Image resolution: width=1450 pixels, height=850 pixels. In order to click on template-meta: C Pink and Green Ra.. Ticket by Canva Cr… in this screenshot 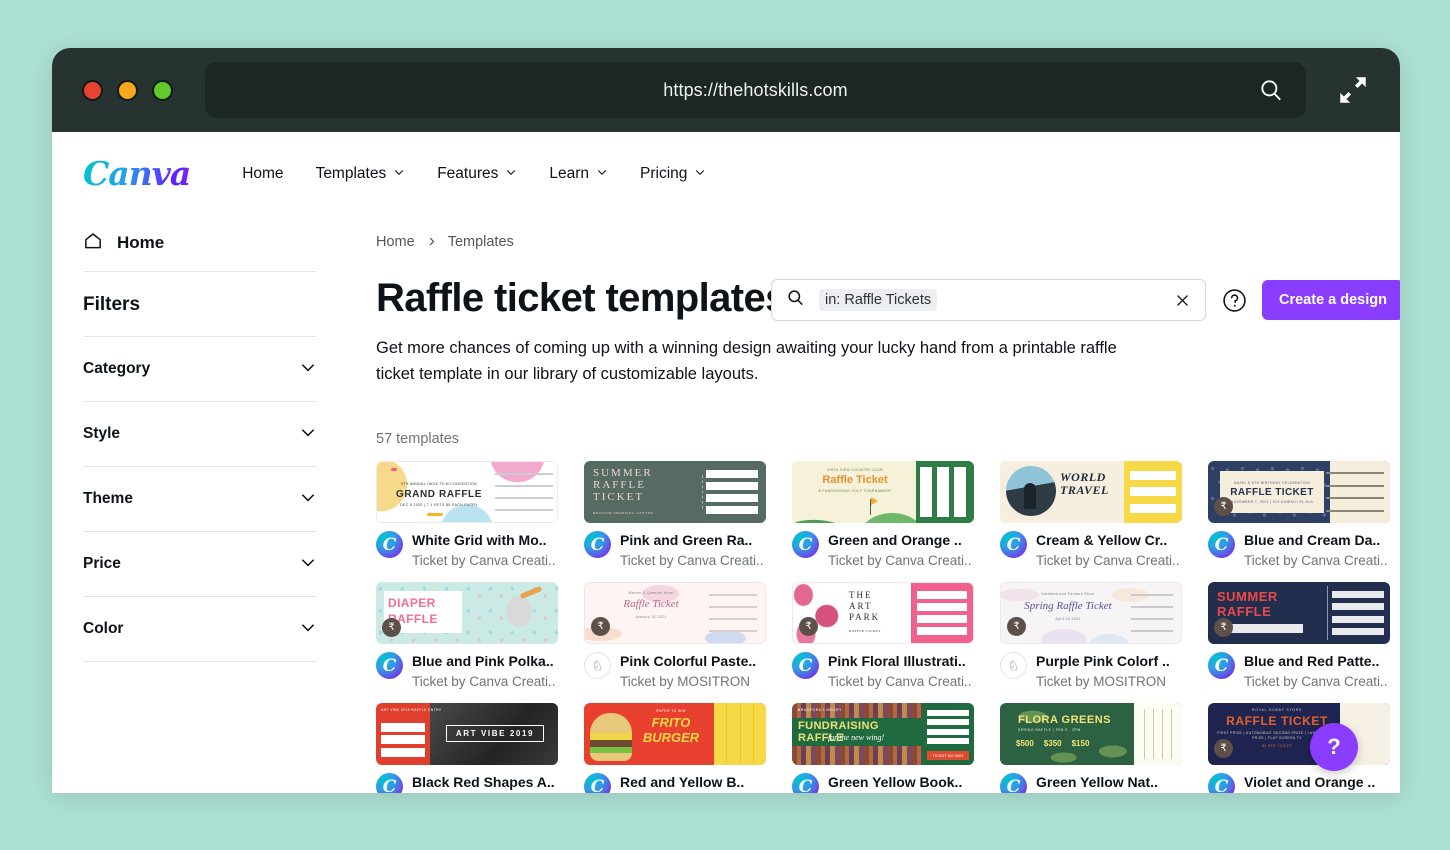, I will do `click(675, 551)`.